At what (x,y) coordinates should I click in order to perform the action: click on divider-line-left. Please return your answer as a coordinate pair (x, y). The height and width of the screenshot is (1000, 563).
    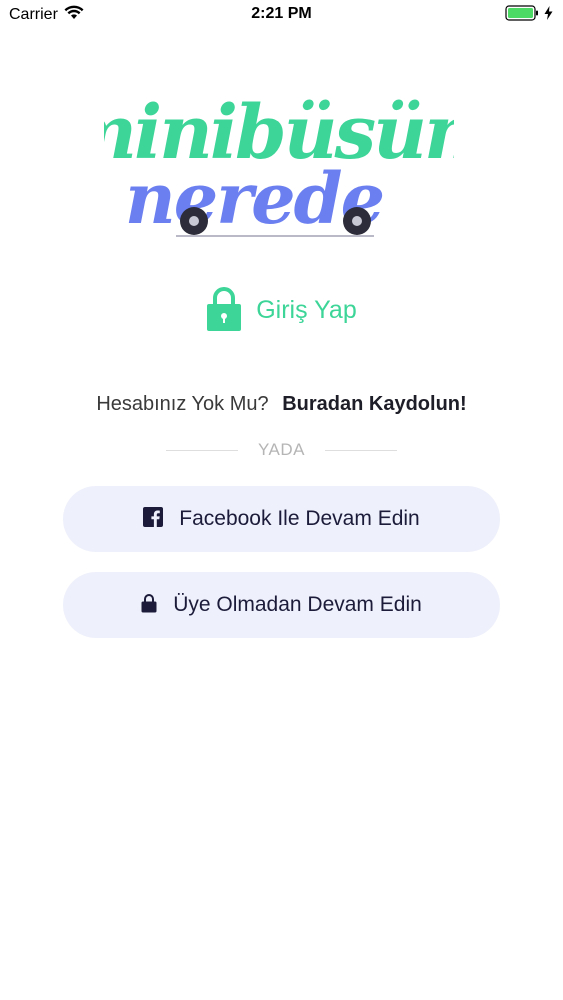
    Looking at the image, I should click on (201, 450).